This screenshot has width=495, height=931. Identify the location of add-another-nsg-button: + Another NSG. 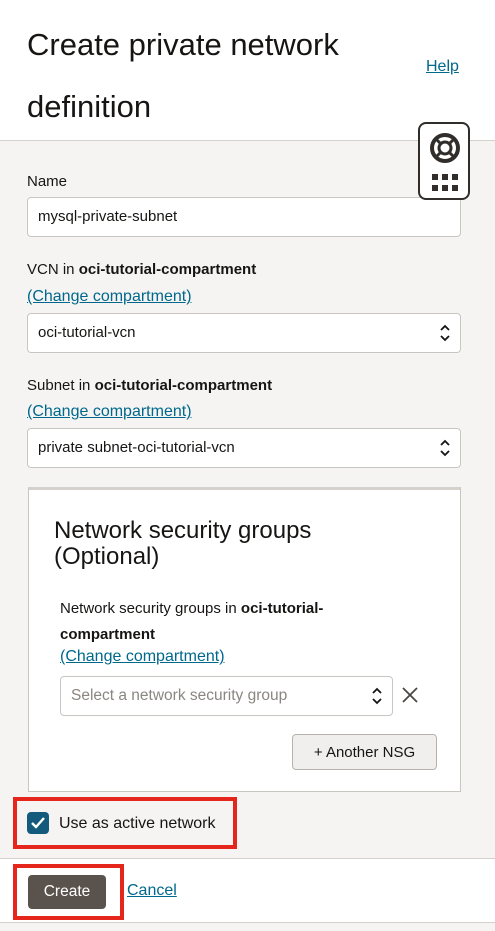
(364, 752).